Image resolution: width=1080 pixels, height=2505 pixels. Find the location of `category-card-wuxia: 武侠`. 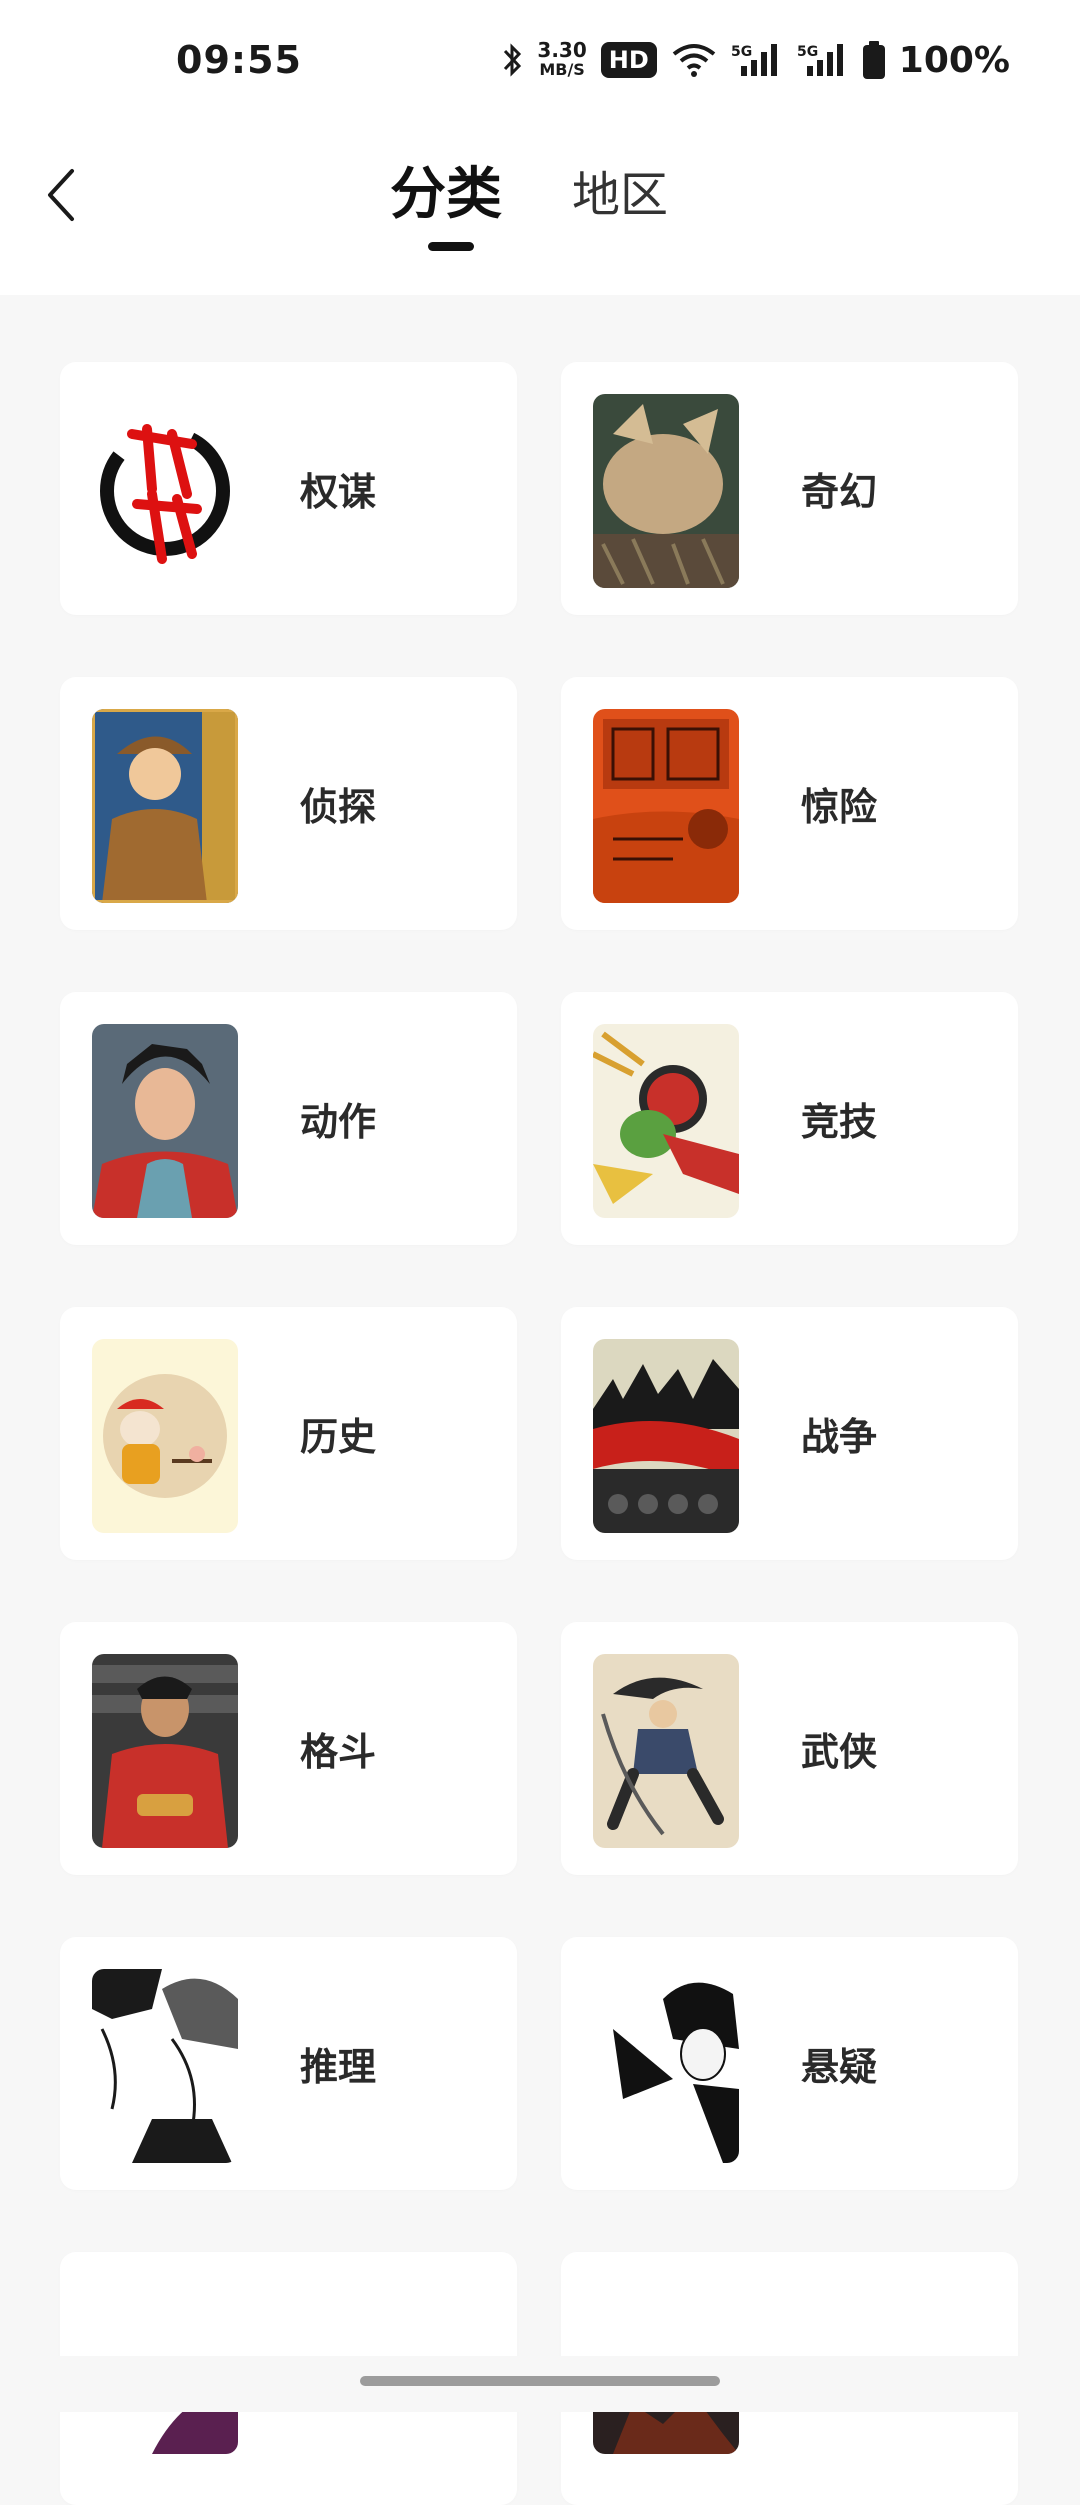

category-card-wuxia: 武侠 is located at coordinates (789, 1748).